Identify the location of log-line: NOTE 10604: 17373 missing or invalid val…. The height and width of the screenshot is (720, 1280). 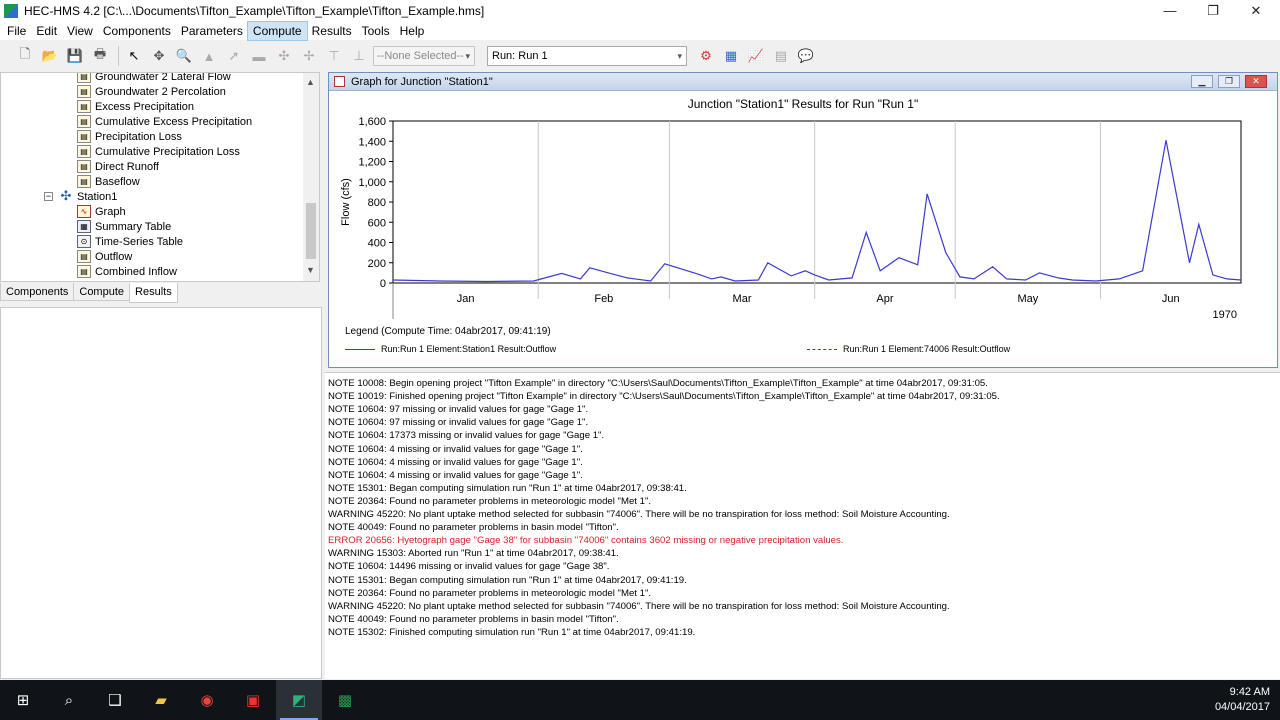
(466, 436).